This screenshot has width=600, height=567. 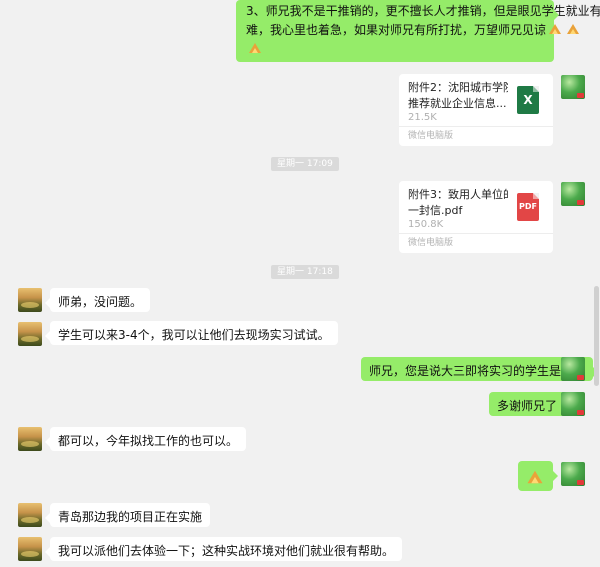 I want to click on contact-message-bubble: 青岛那边我的项目正在实施, so click(x=127, y=515).